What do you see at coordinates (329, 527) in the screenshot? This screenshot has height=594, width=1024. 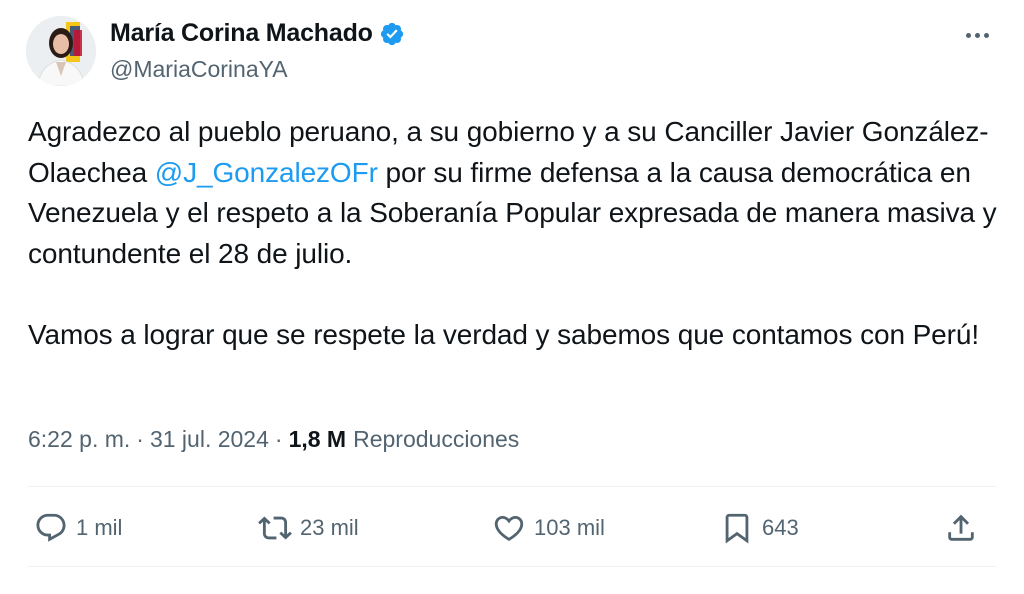 I see `retweet-count: 23 mil` at bounding box center [329, 527].